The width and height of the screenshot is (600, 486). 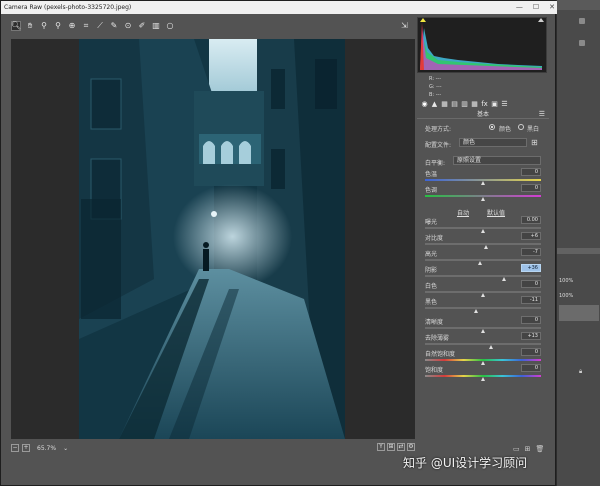 I want to click on hand-tool-icon: ✋︎, so click(x=30, y=26).